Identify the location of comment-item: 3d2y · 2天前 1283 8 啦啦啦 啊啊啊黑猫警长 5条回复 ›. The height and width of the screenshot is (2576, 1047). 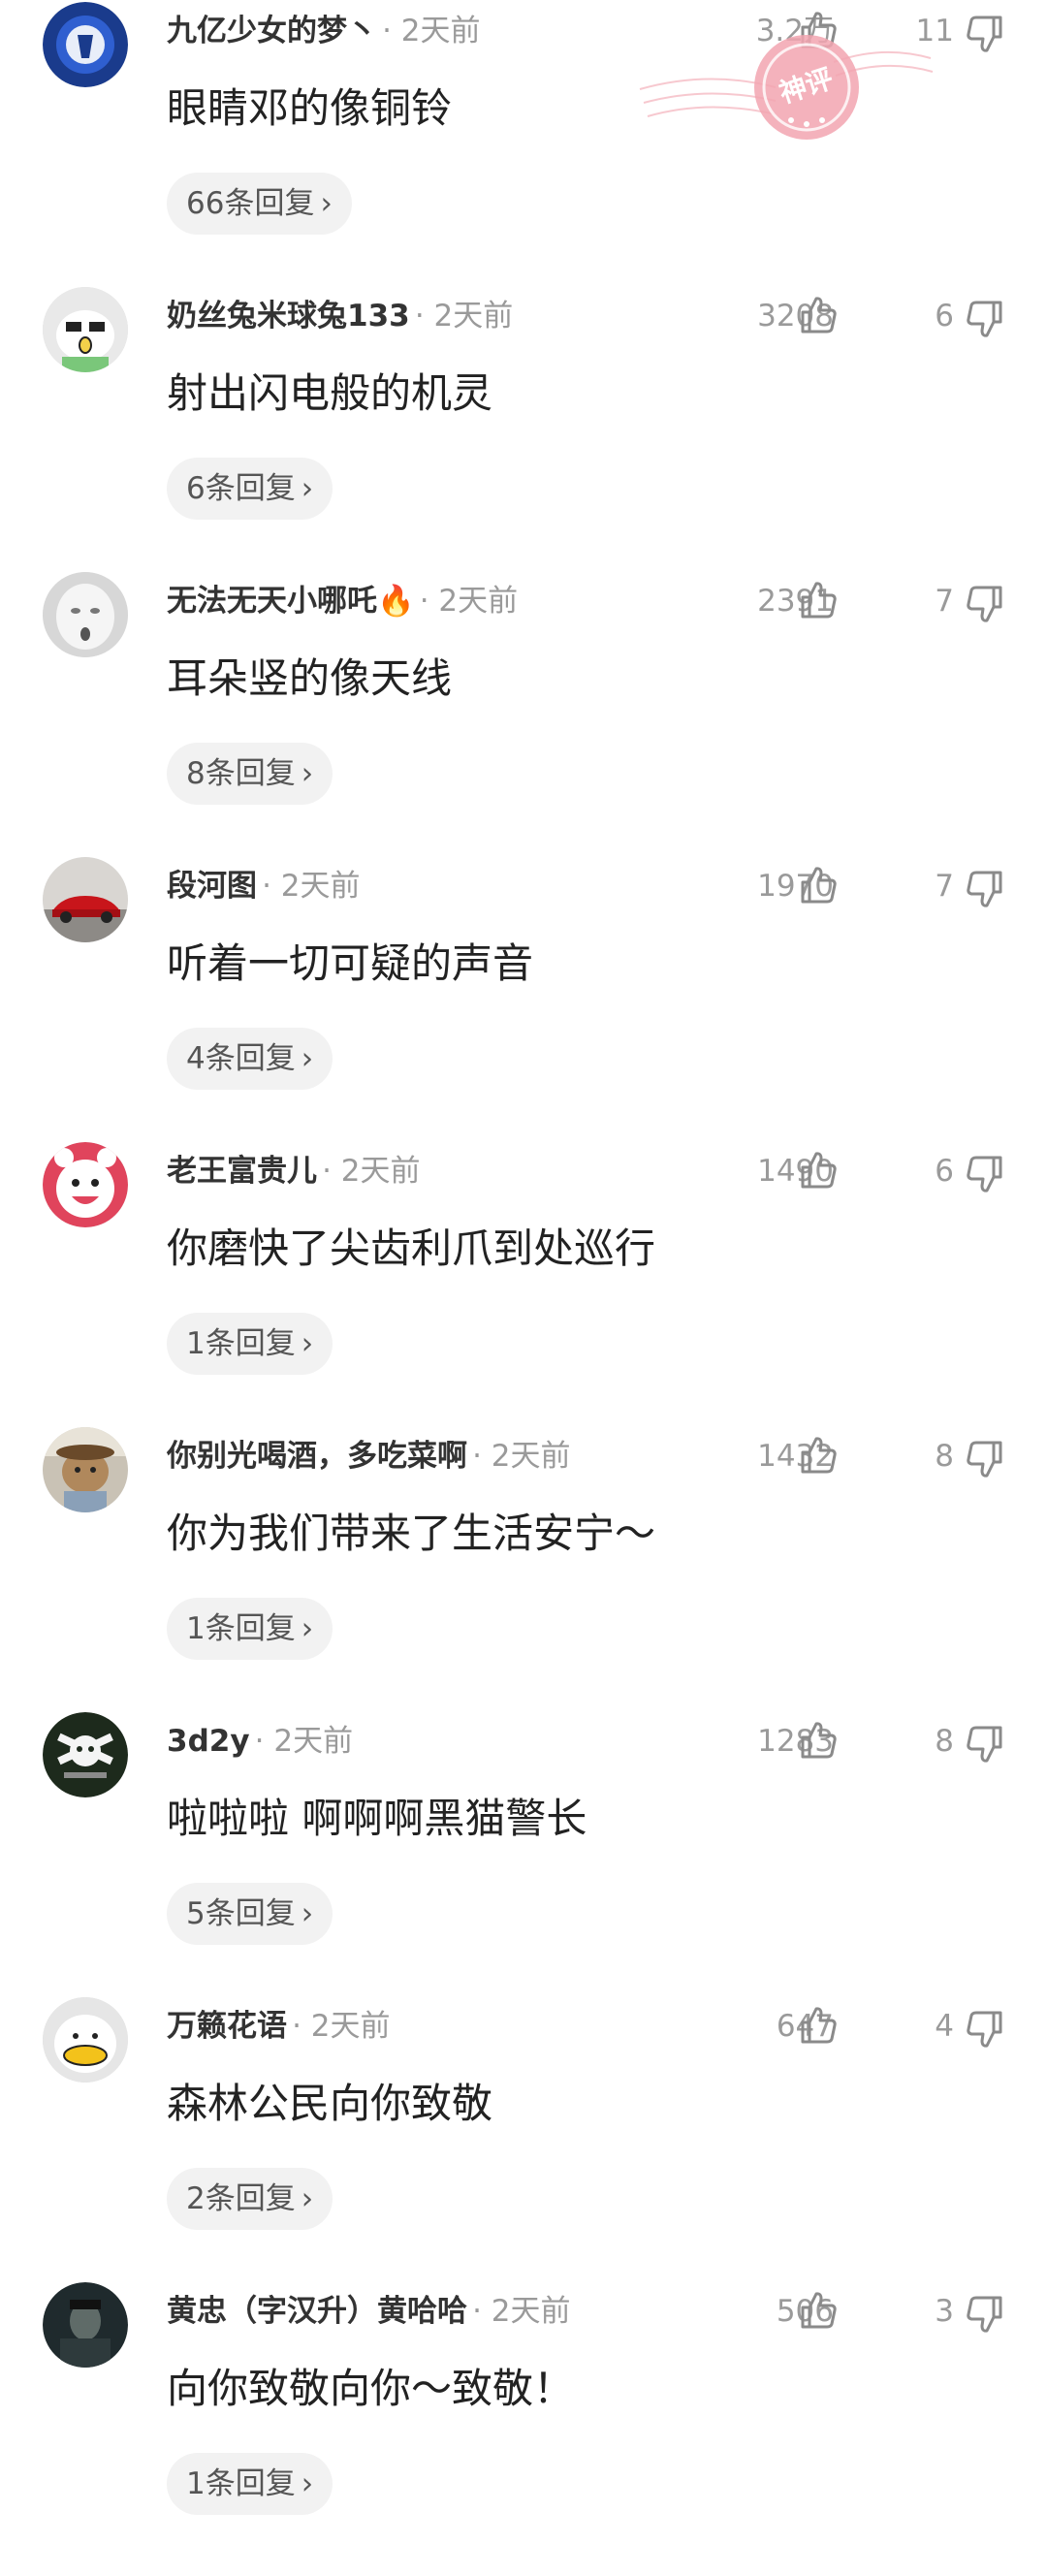
(523, 1857).